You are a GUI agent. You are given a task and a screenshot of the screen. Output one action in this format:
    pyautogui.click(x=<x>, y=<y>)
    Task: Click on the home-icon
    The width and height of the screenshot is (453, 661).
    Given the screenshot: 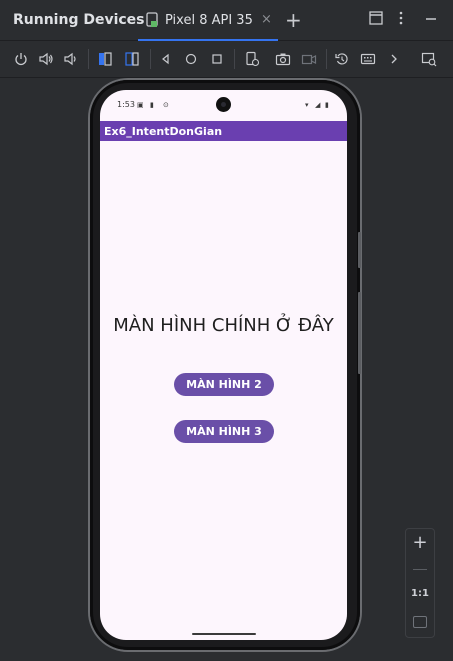 What is the action you would take?
    pyautogui.click(x=191, y=59)
    